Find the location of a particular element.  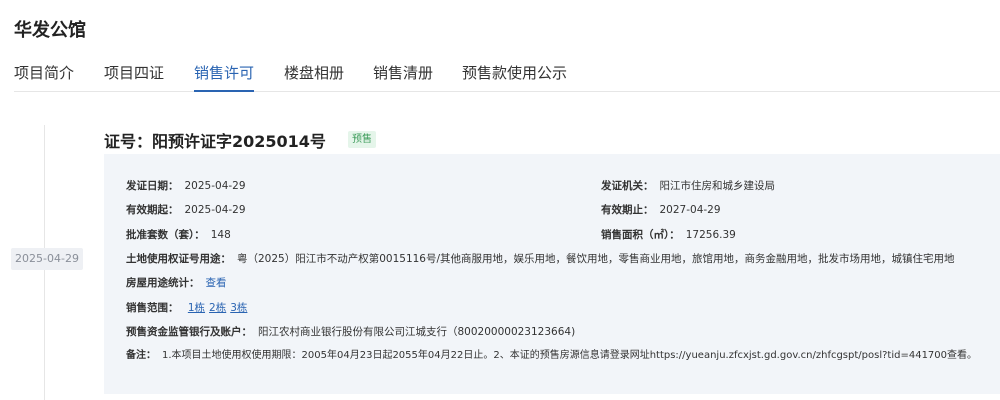

sales-scope-row: 销售范围： 1栋 2栋 3栋 is located at coordinates (188, 308).